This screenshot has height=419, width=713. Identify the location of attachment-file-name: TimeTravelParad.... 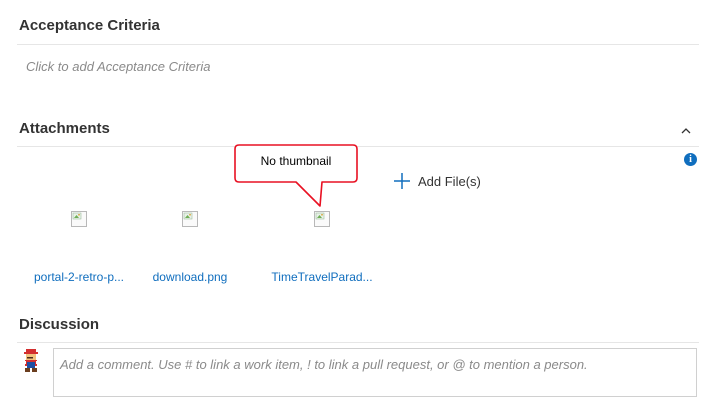
(322, 277).